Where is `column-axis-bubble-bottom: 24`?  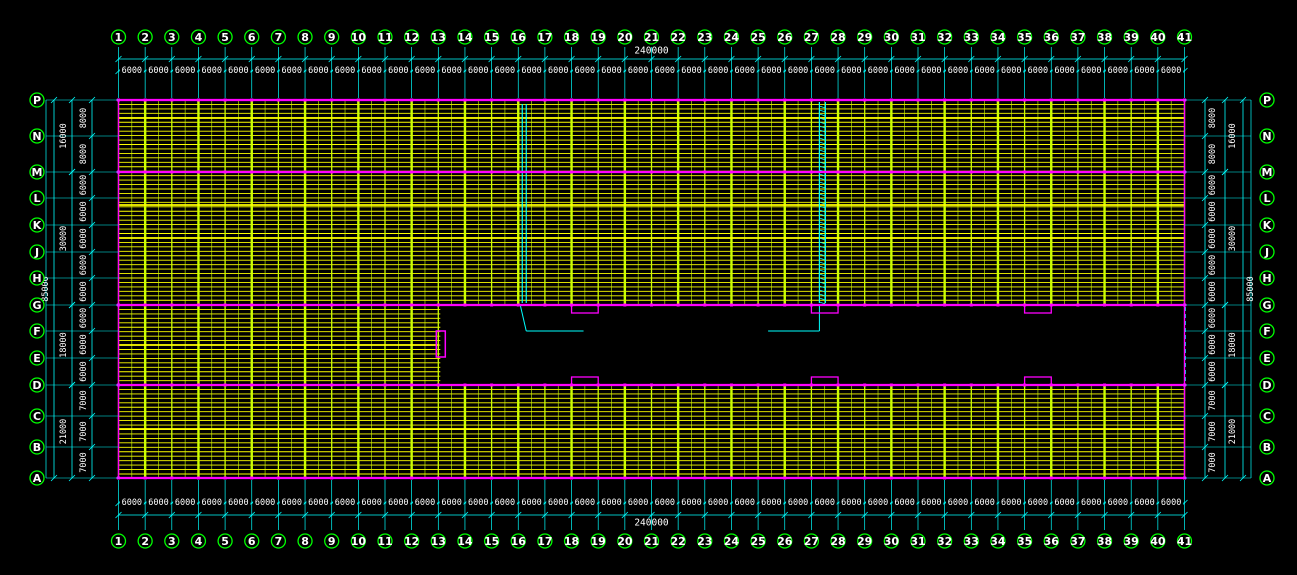
column-axis-bubble-bottom: 24 is located at coordinates (732, 541).